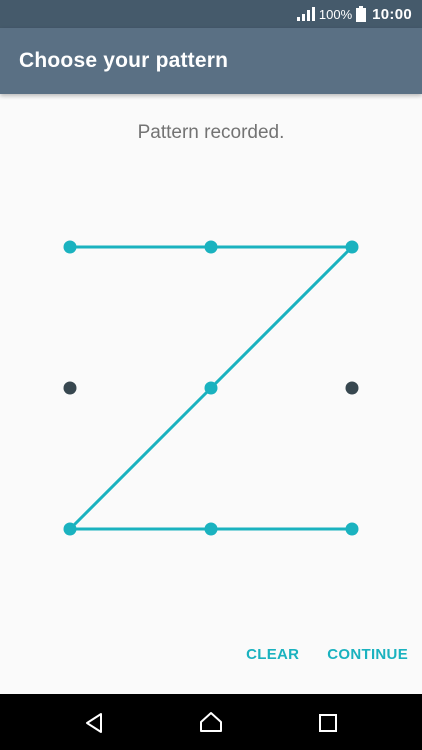  Describe the element at coordinates (272, 654) in the screenshot. I see `clear-button: CLEAR` at that location.